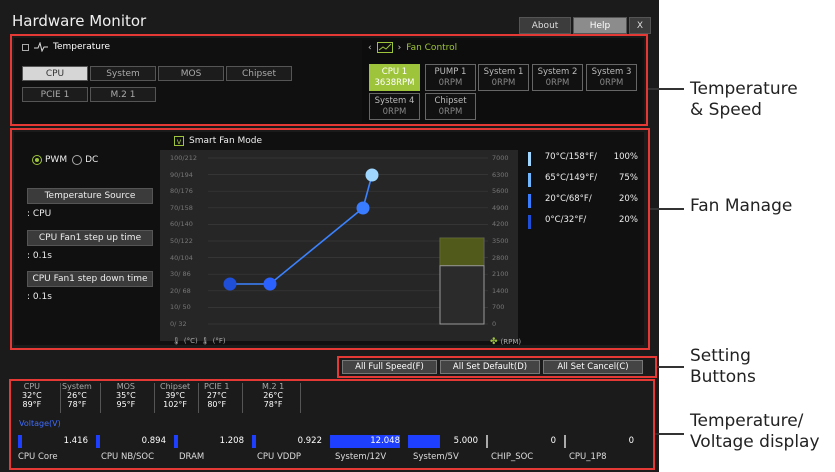 This screenshot has width=835, height=472. What do you see at coordinates (723, 366) in the screenshot?
I see `callout-setting-buttons: Setting Buttons` at bounding box center [723, 366].